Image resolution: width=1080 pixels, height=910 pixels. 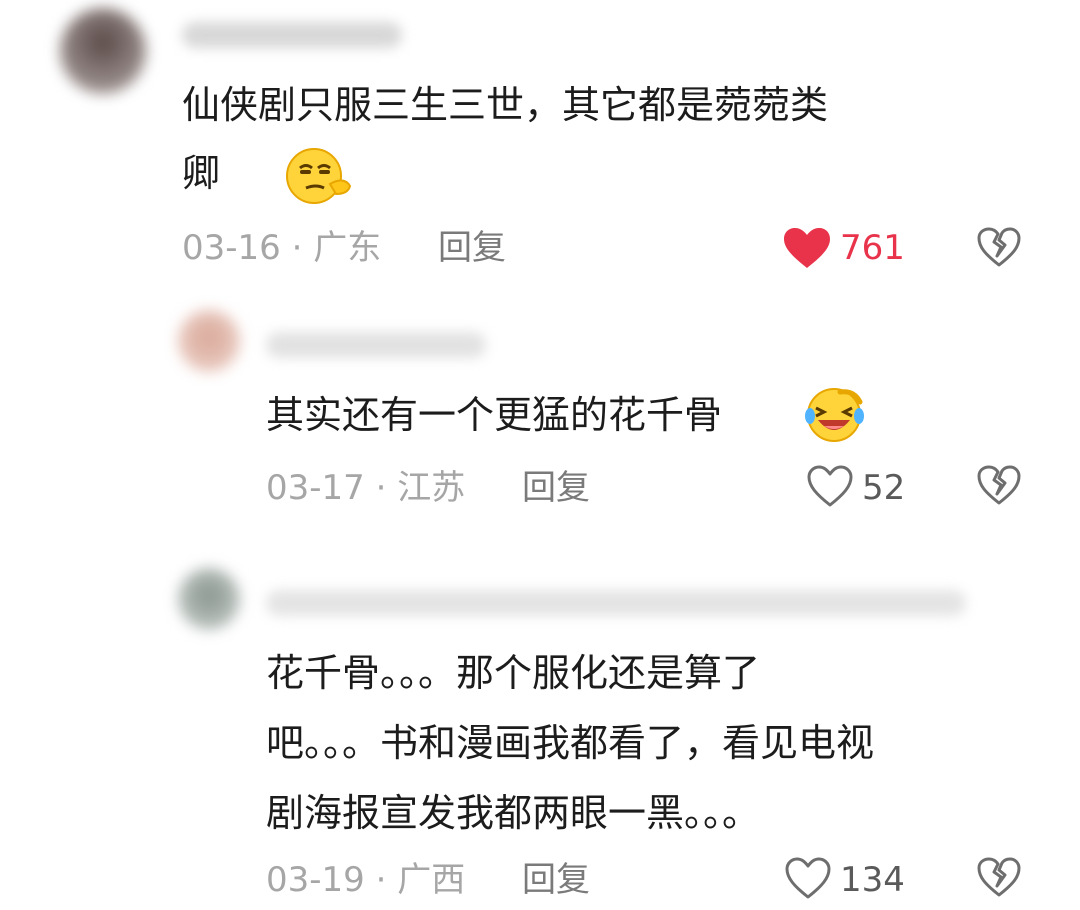 What do you see at coordinates (431, 880) in the screenshot?
I see `comment-location: 广西` at bounding box center [431, 880].